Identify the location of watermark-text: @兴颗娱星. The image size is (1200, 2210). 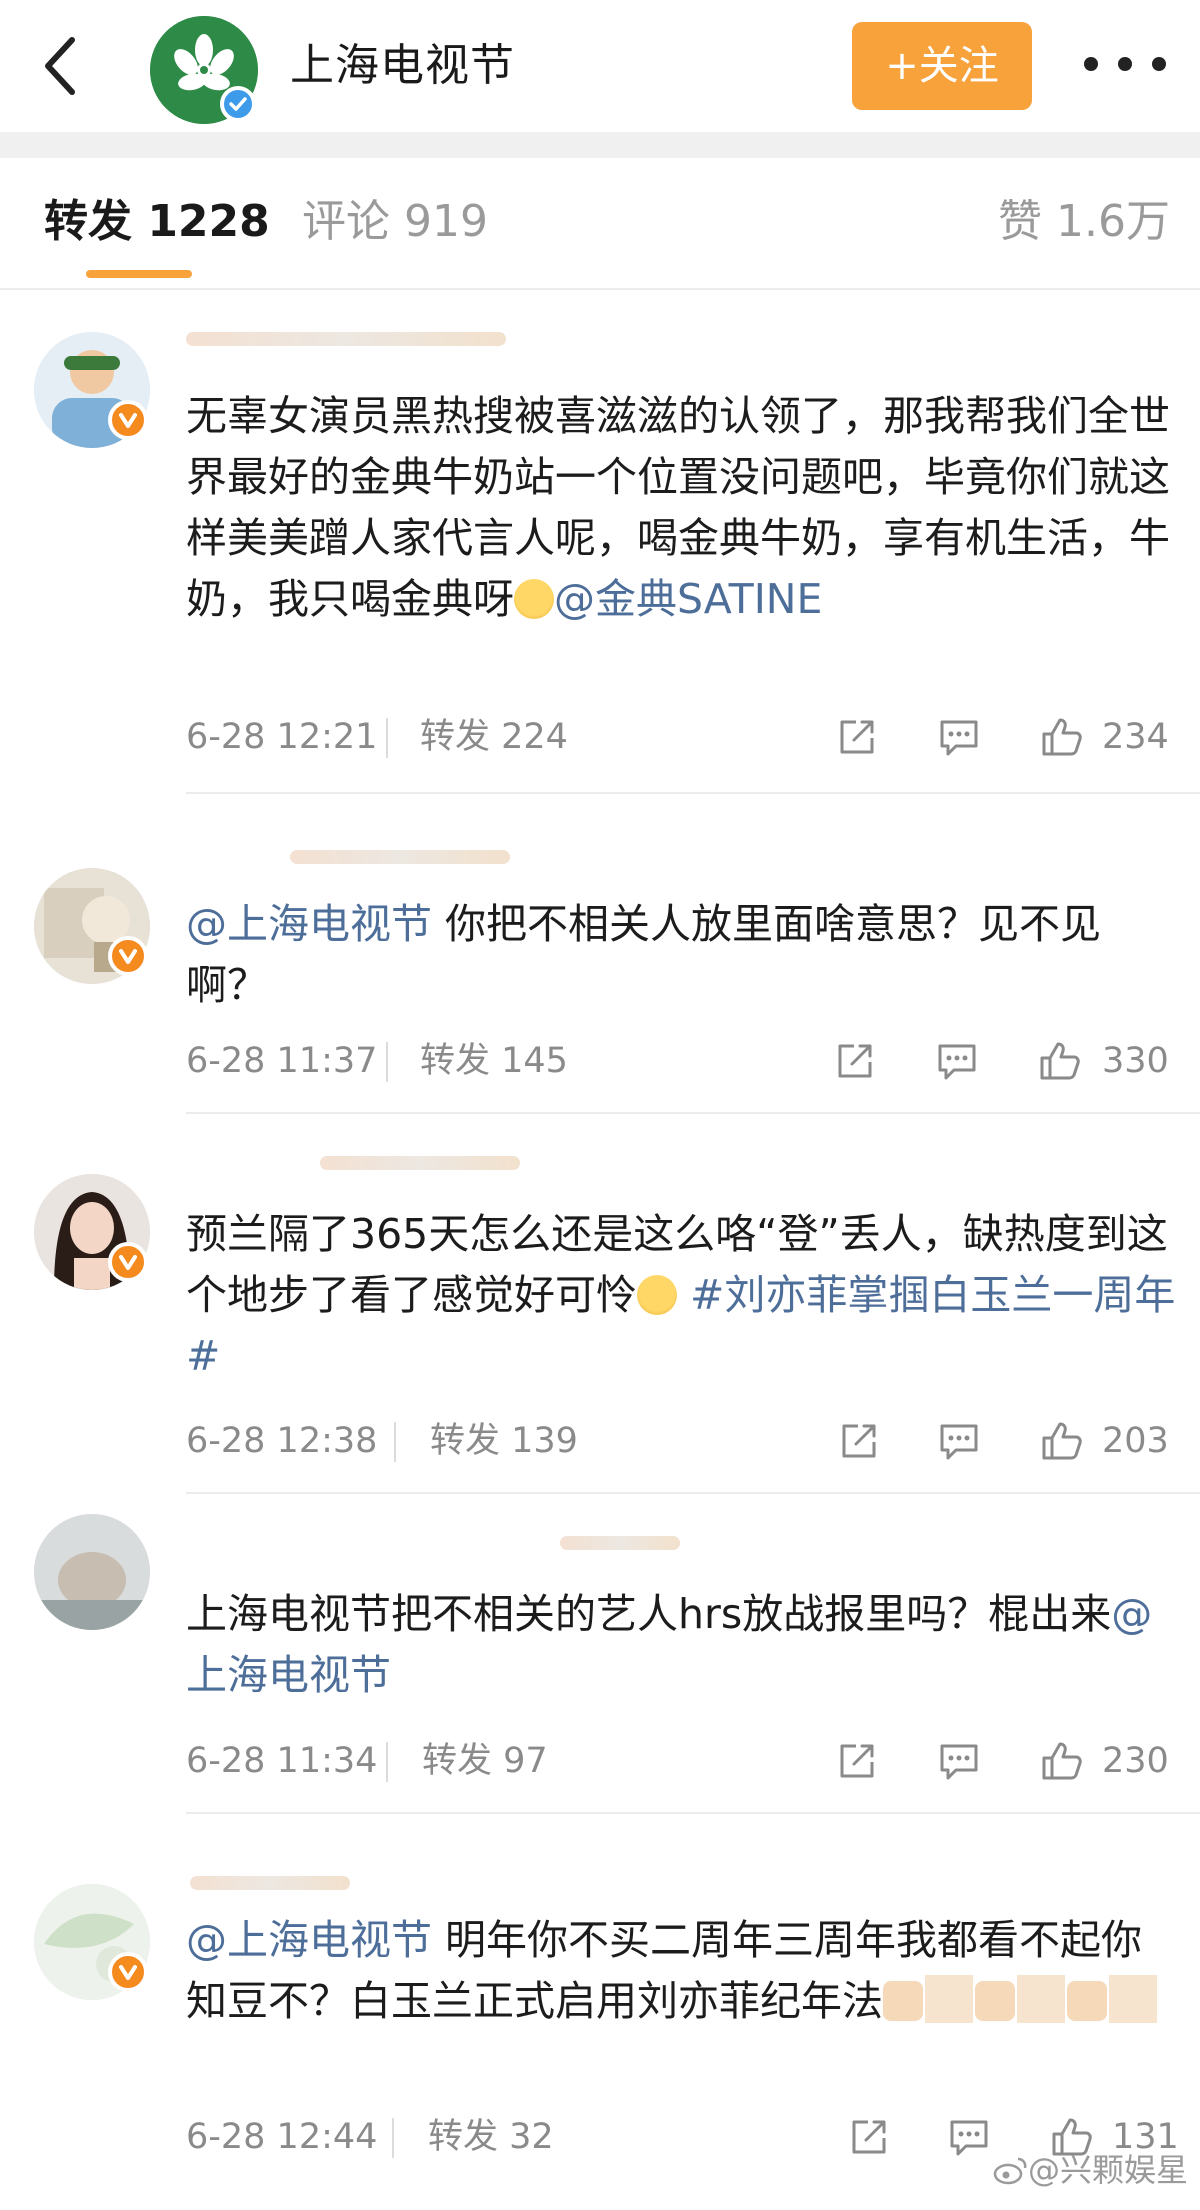
(1108, 2170).